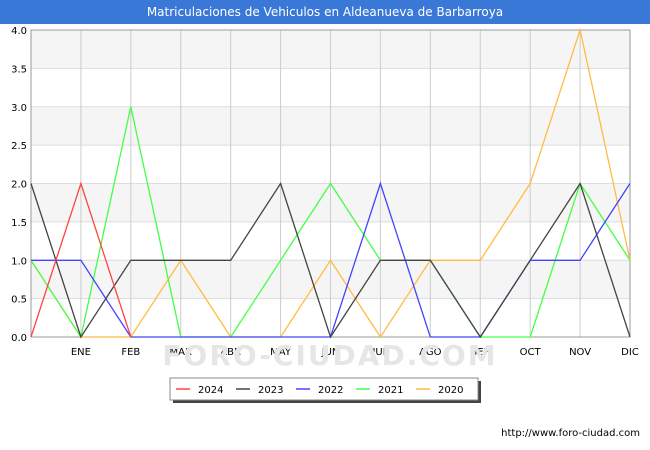  What do you see at coordinates (390, 390) in the screenshot?
I see `legend-label-2021: 2021` at bounding box center [390, 390].